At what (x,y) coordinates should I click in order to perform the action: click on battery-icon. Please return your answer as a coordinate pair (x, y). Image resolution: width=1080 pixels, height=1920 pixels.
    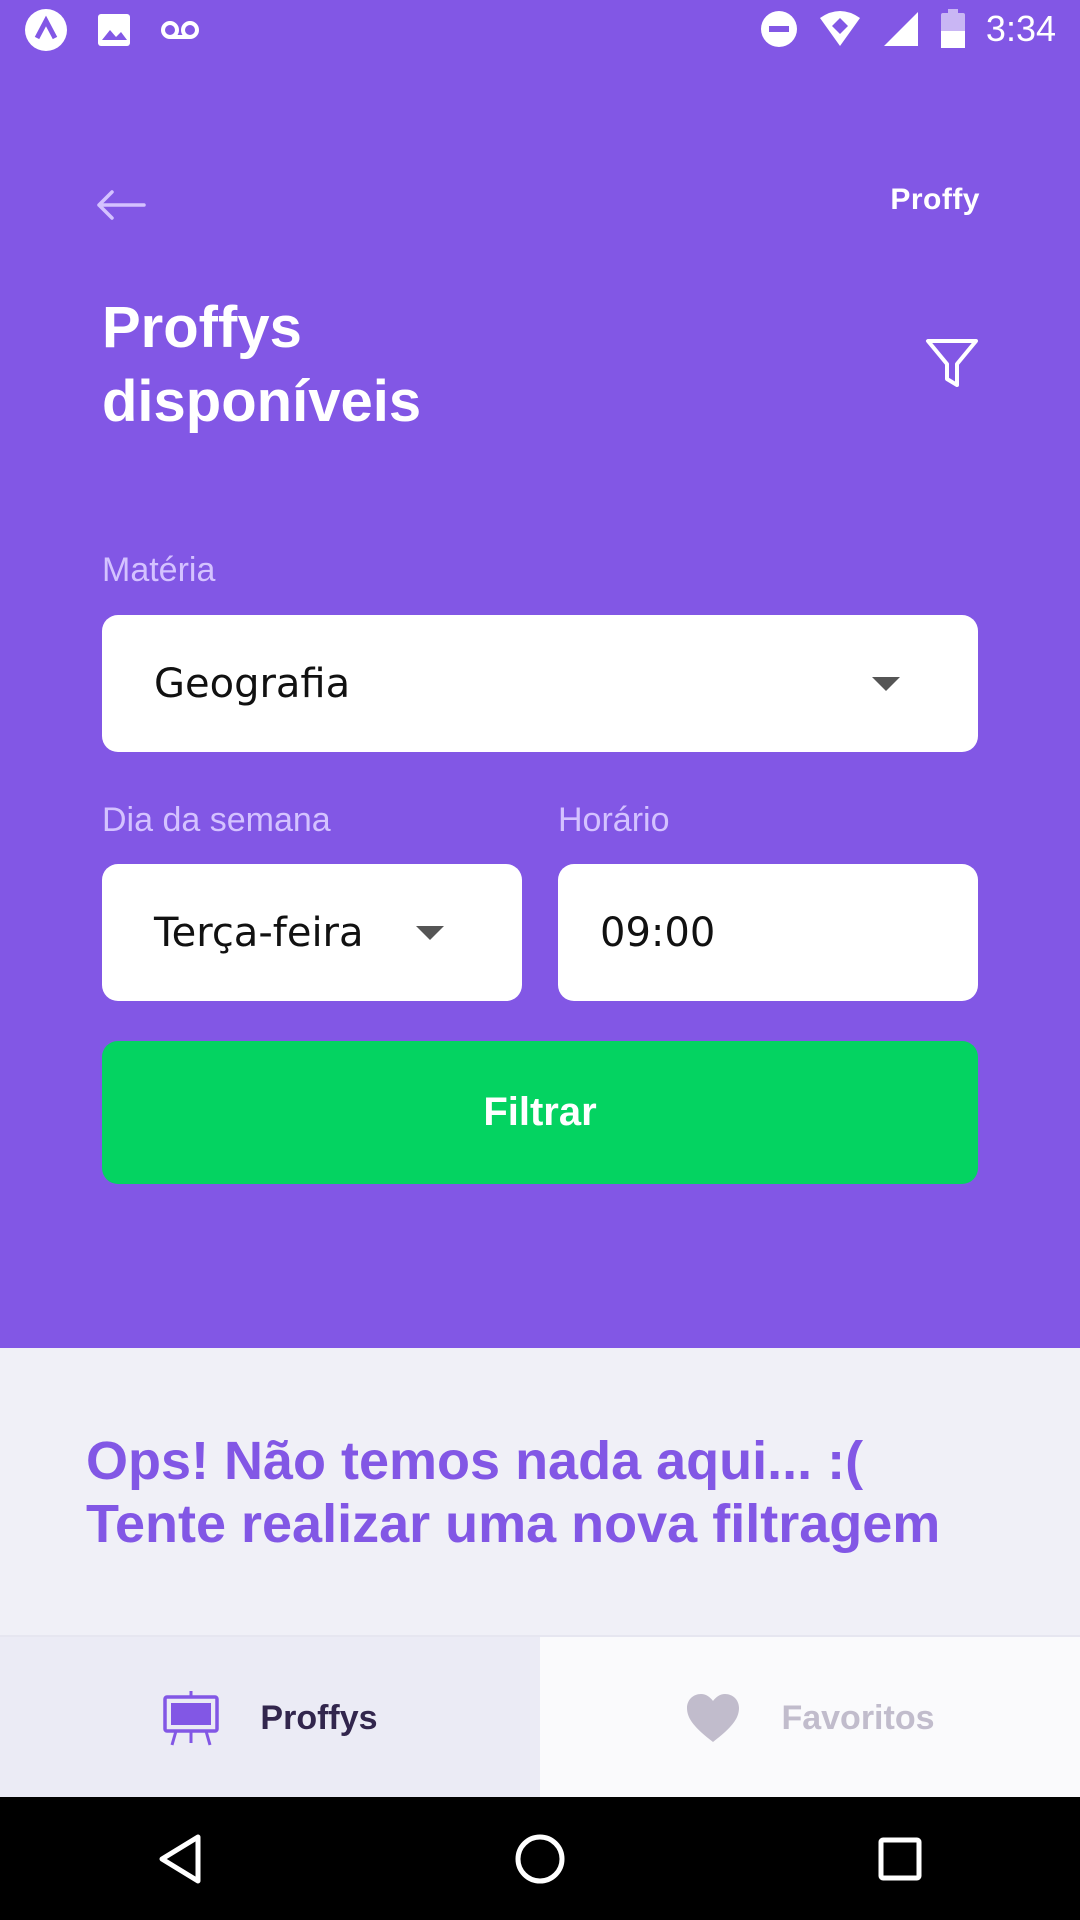
    Looking at the image, I should click on (952, 28).